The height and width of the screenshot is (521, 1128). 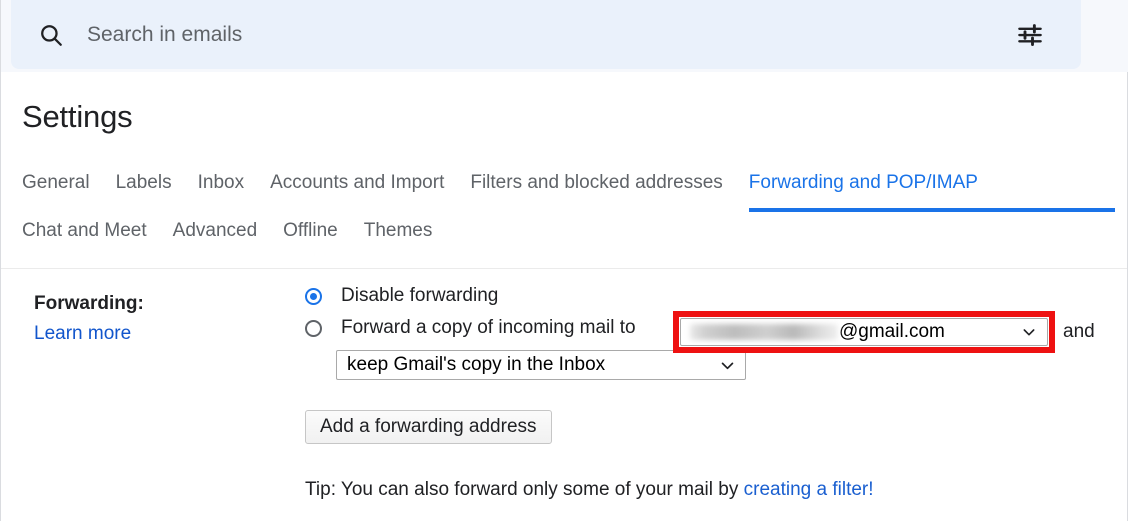 I want to click on search-icon, so click(x=51, y=35).